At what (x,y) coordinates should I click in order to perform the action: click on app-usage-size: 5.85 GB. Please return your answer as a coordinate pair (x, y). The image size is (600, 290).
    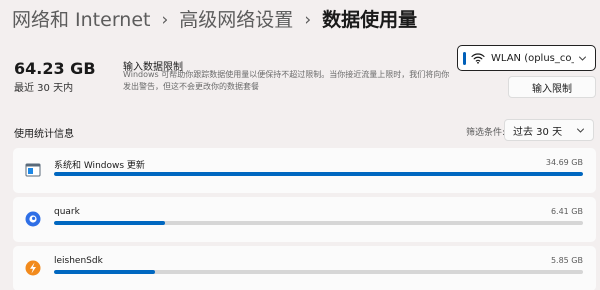
    Looking at the image, I should click on (566, 260).